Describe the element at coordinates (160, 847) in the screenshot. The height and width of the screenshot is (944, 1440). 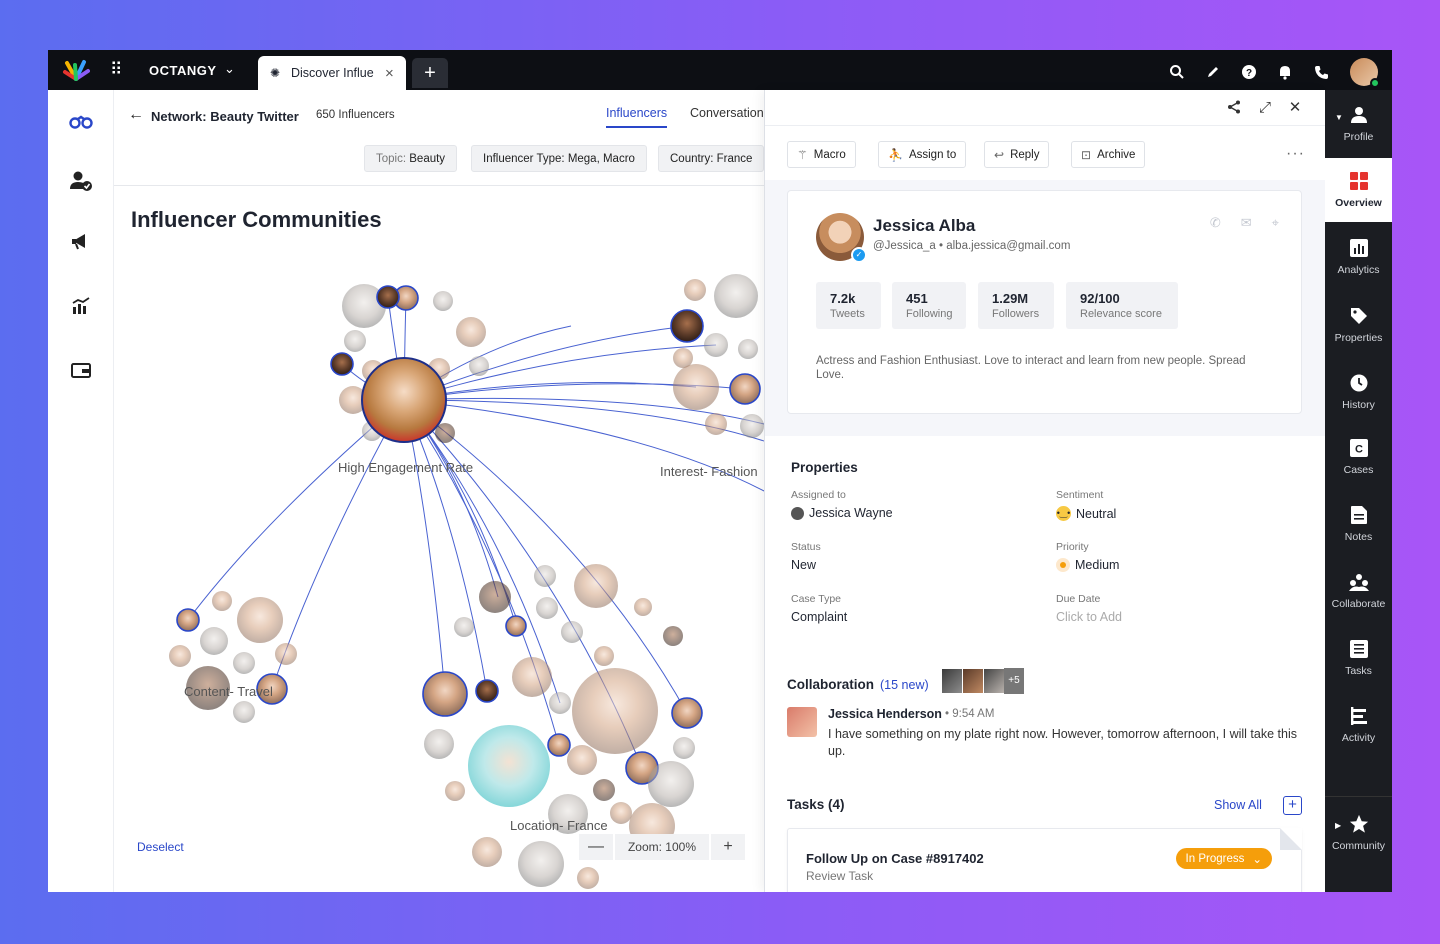
I see `deselect-link: Deselect` at that location.